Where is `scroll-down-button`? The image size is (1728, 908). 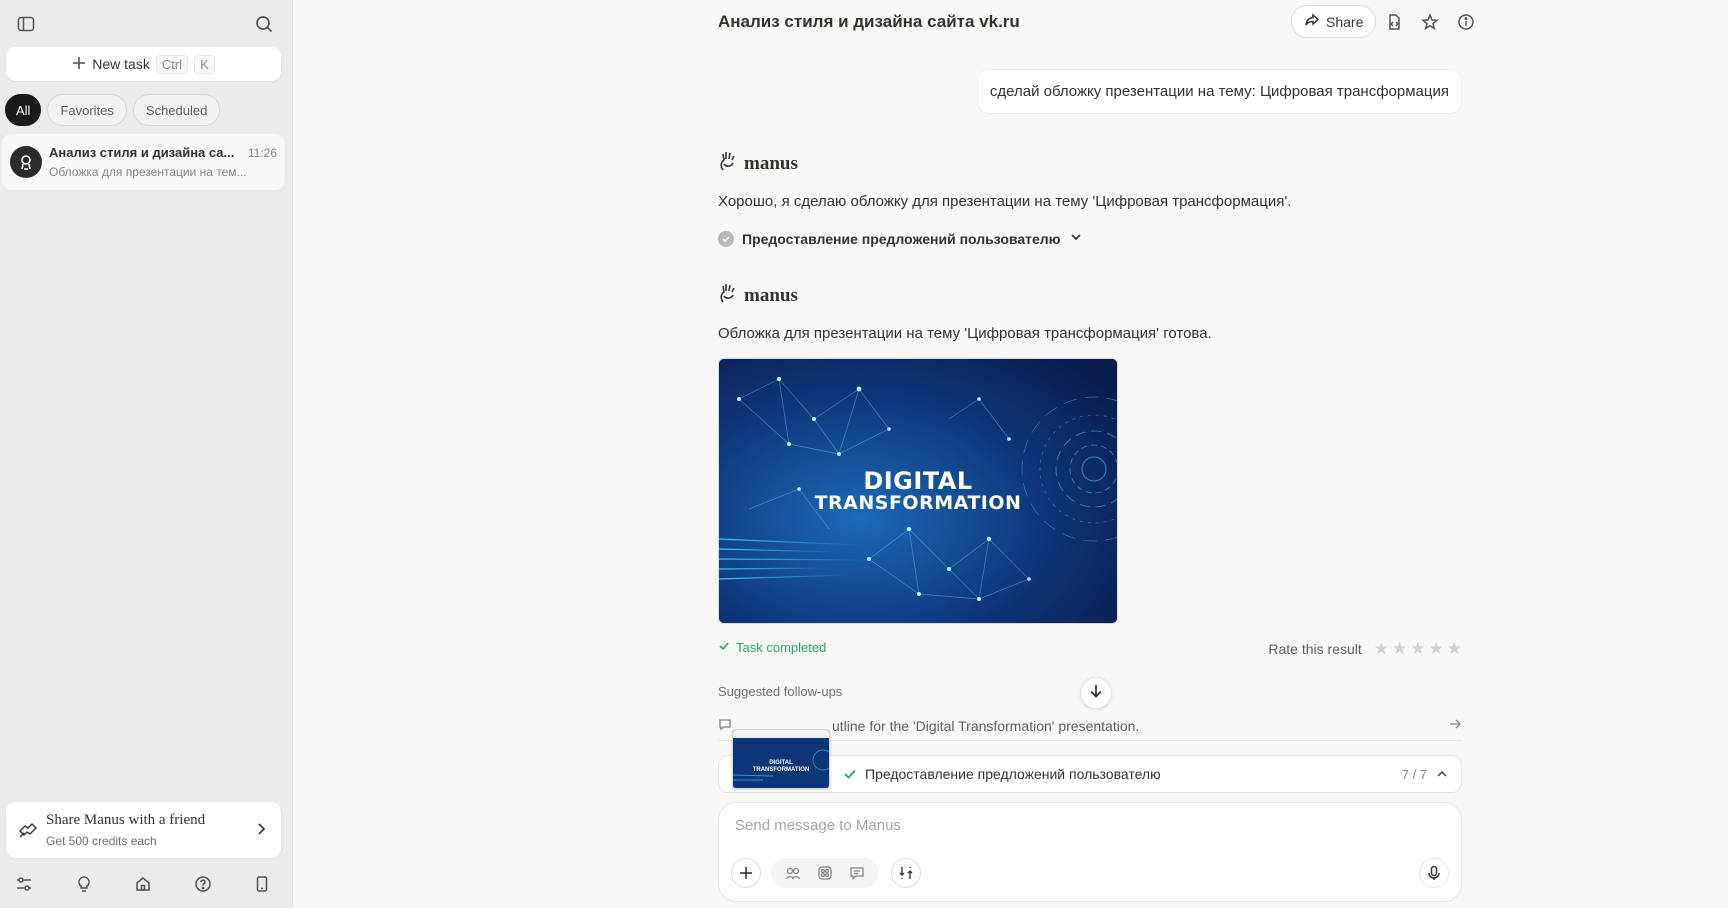 scroll-down-button is located at coordinates (1096, 693).